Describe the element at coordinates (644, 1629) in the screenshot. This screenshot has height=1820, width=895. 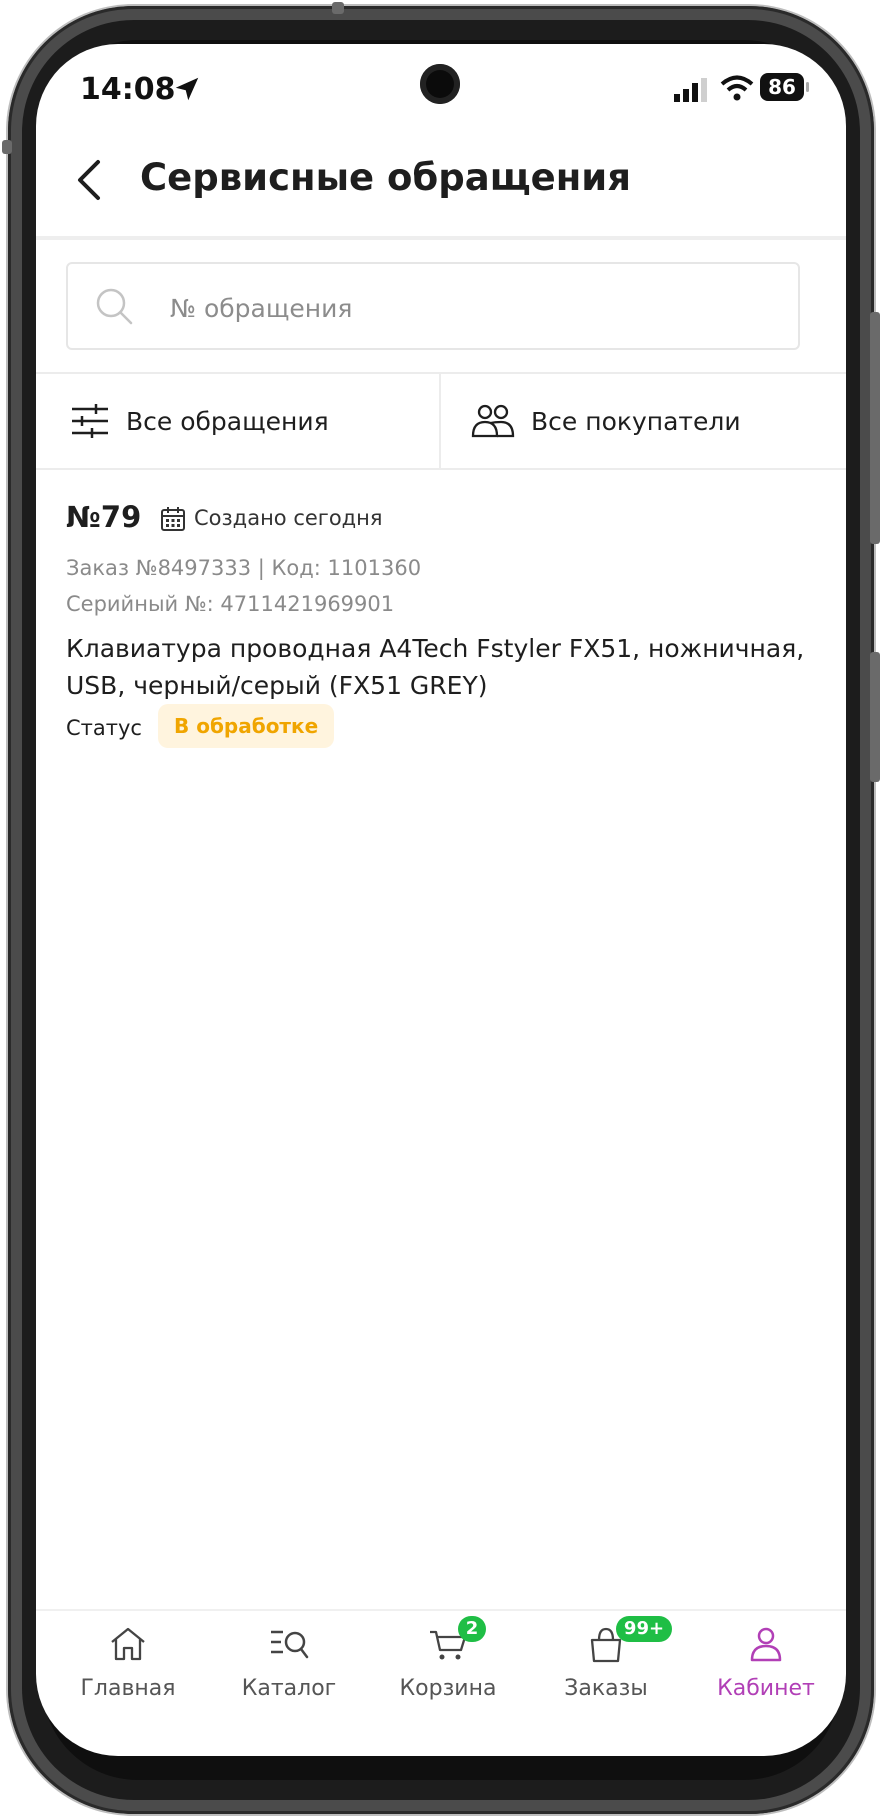
I see `orders-badge: 99+` at that location.